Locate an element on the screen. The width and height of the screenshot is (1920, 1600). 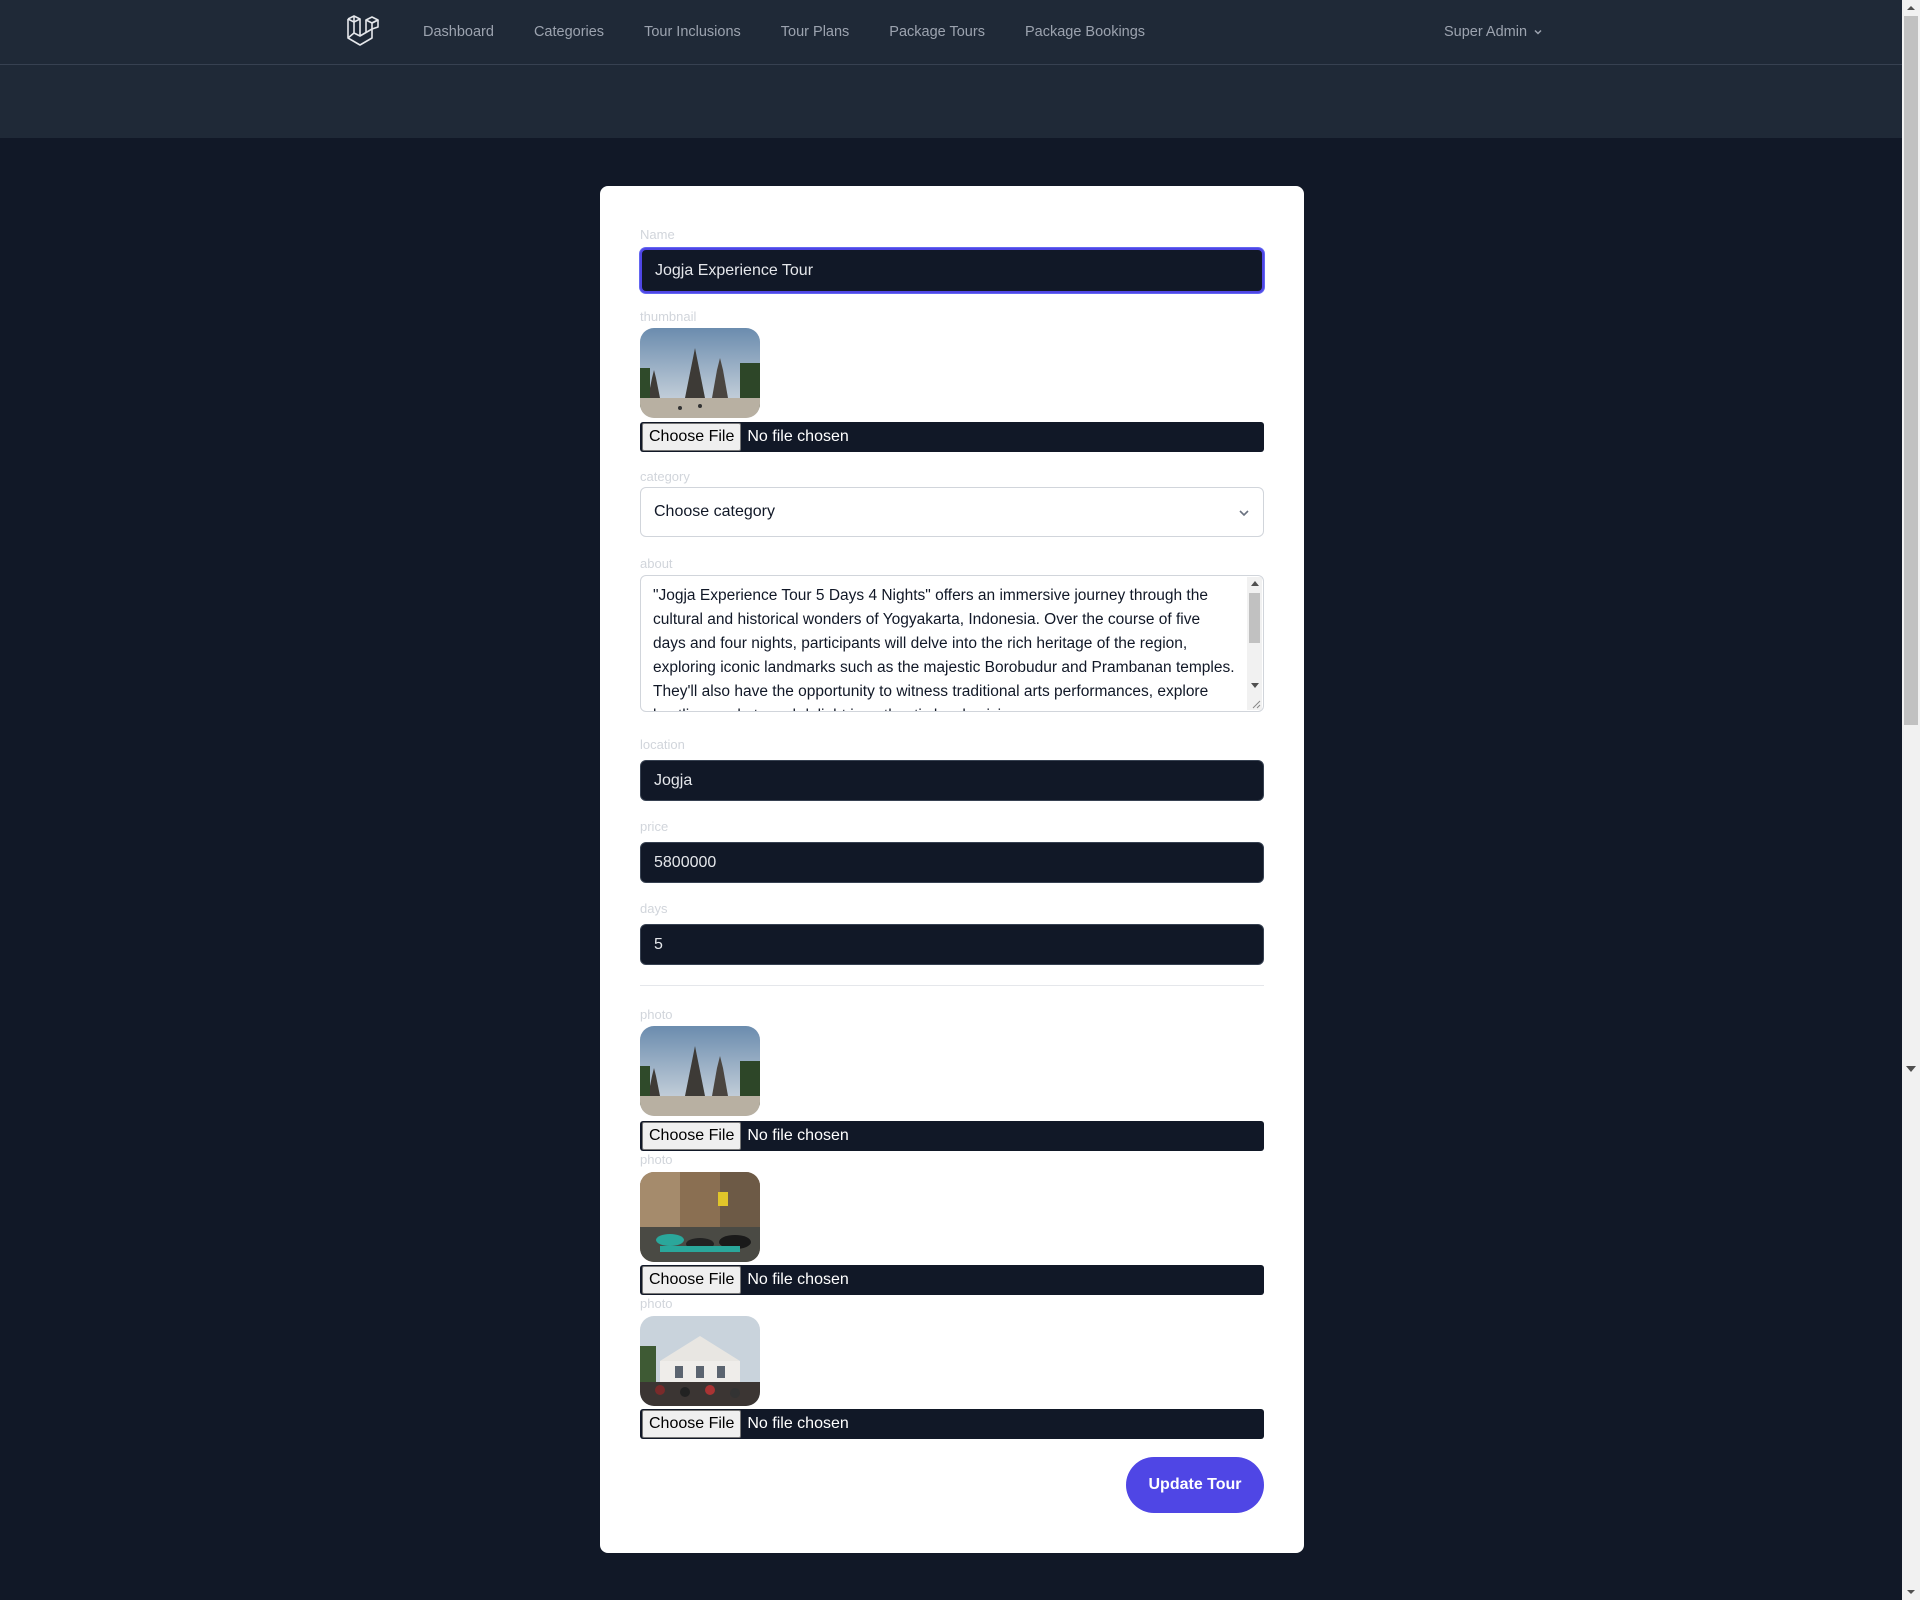
days-label: days is located at coordinates (654, 908).